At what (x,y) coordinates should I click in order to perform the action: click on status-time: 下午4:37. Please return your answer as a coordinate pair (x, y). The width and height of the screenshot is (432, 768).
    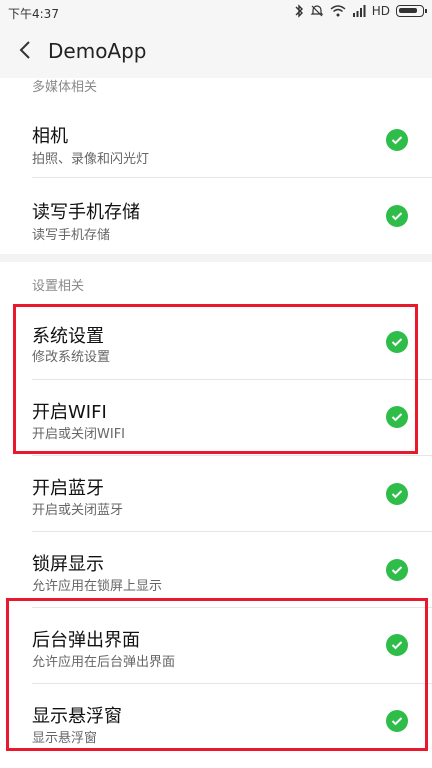
    Looking at the image, I should click on (33, 14).